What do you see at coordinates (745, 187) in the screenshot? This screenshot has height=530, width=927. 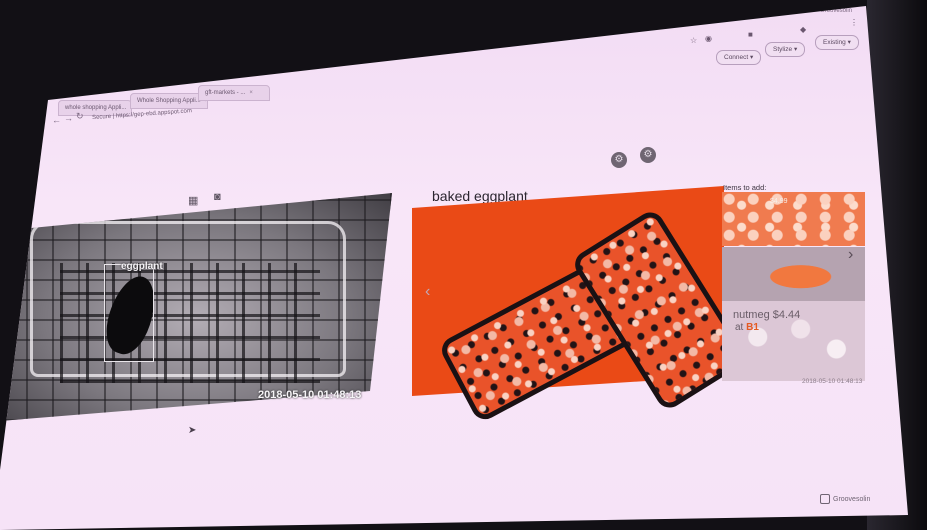 I see `items-header: Items to add:` at bounding box center [745, 187].